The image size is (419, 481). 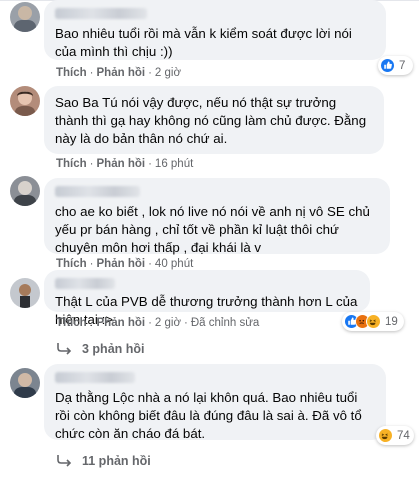 I want to click on reaction-summary: 74, so click(x=395, y=435).